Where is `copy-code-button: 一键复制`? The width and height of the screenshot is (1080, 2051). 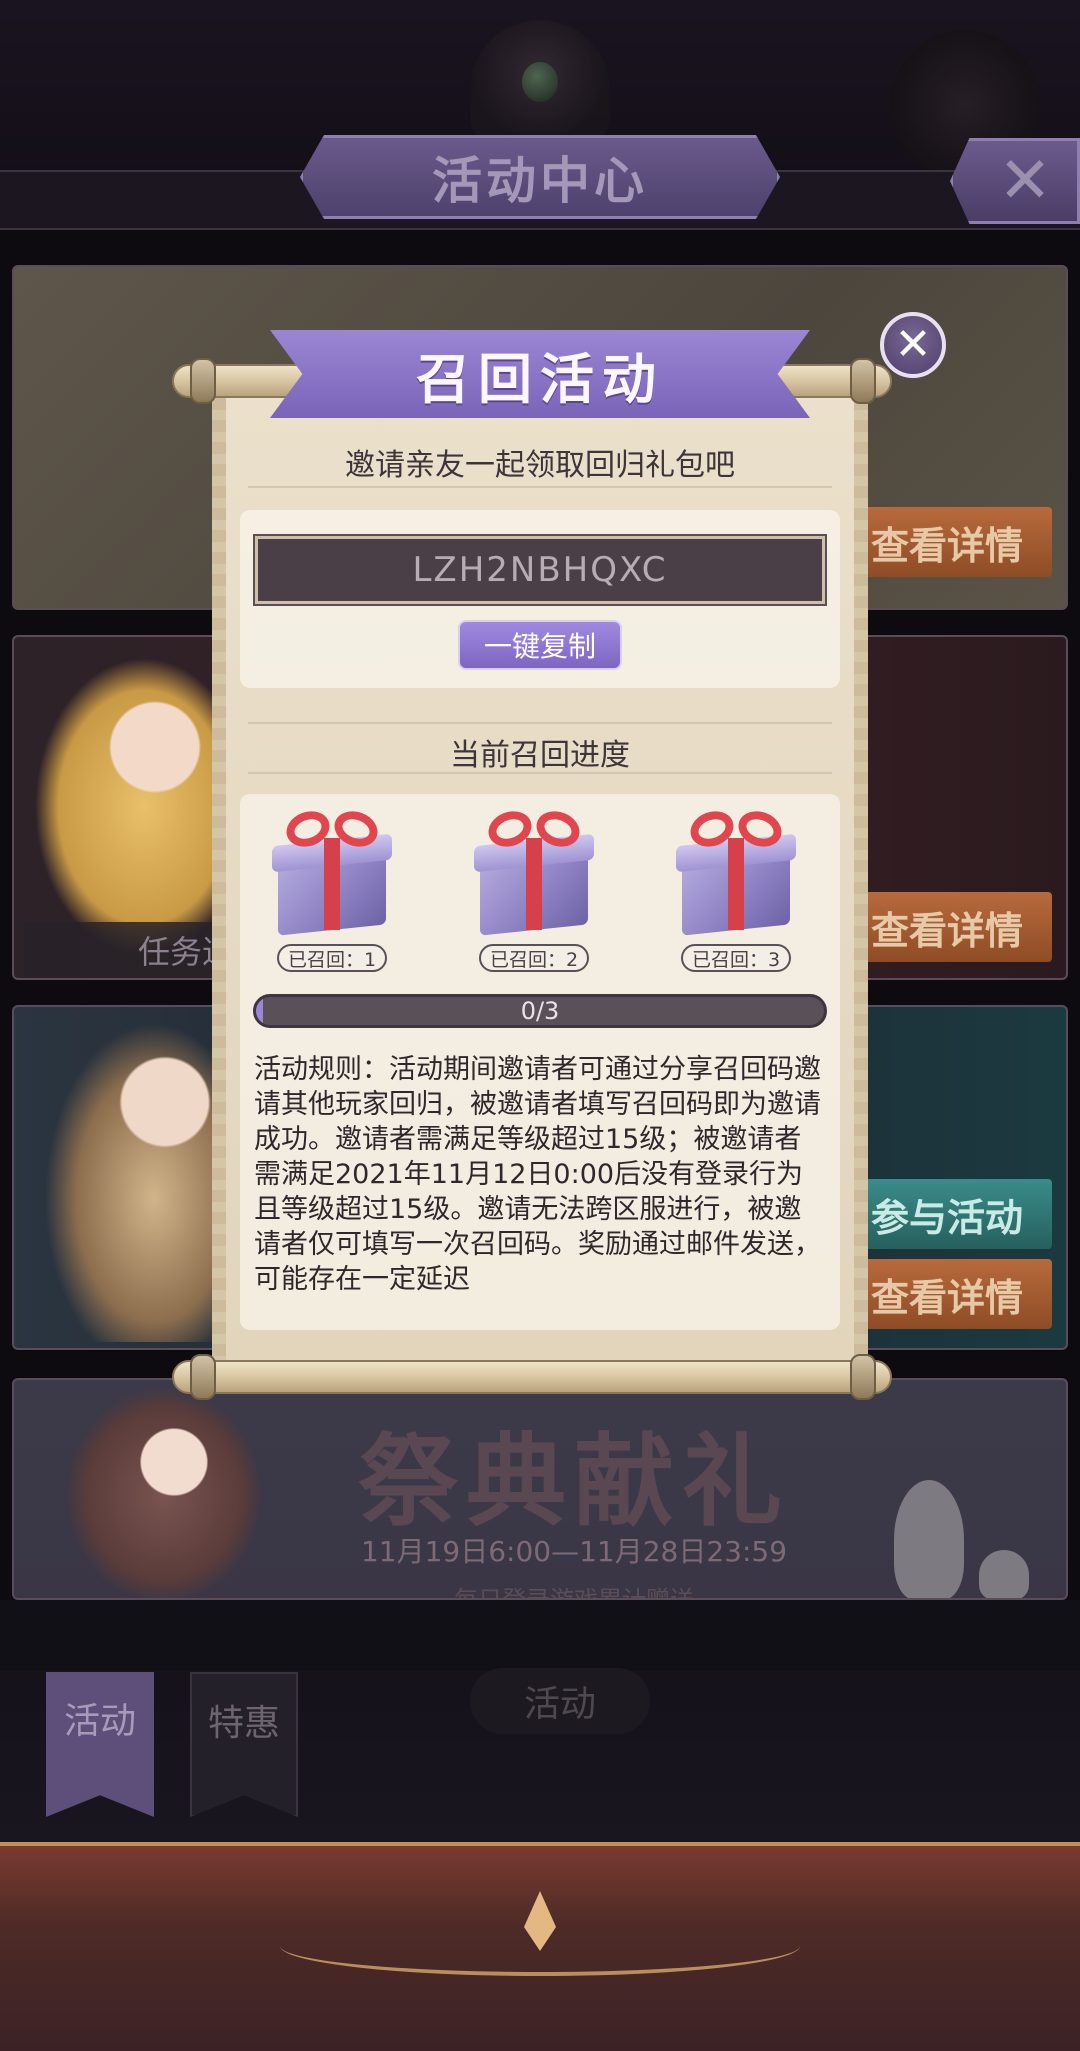 copy-code-button: 一键复制 is located at coordinates (540, 645).